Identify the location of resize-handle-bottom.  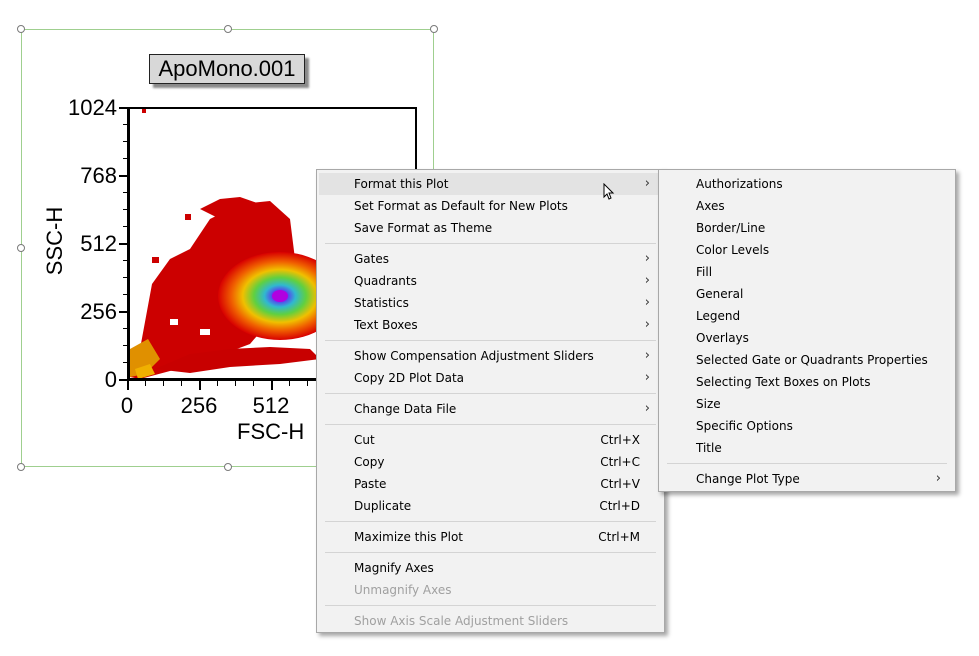
(228, 467).